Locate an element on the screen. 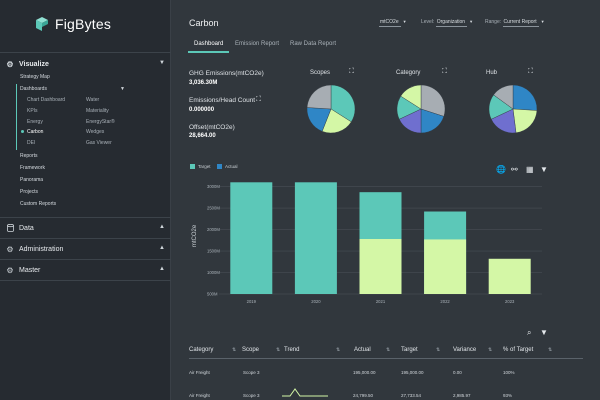  th-variance: Variance is located at coordinates (464, 350).